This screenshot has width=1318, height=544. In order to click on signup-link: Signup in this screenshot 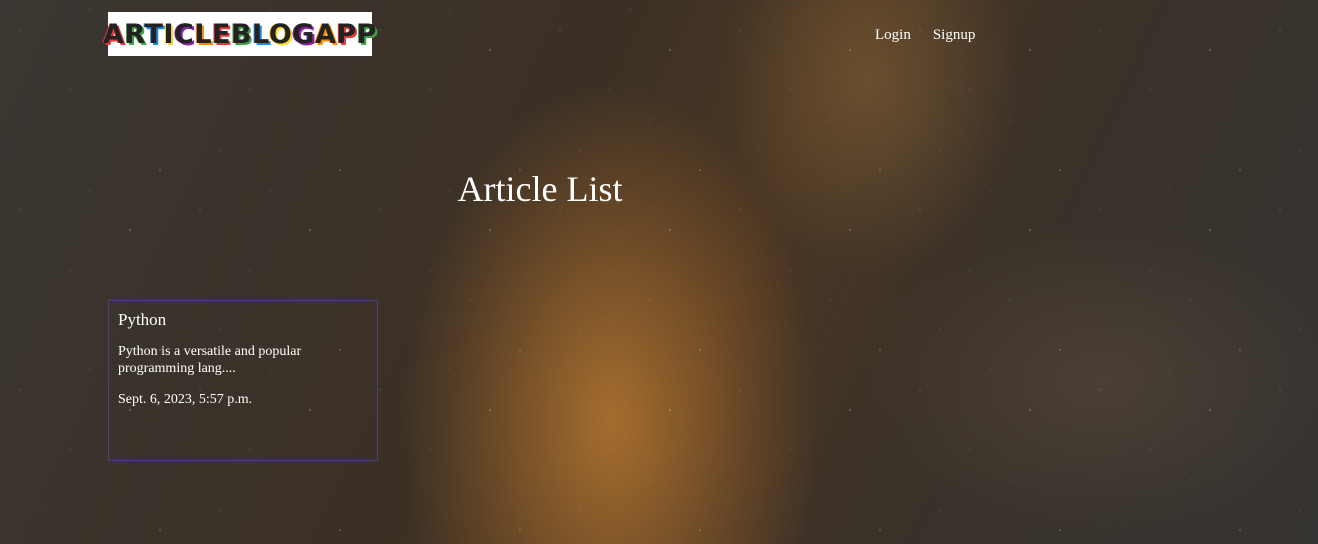, I will do `click(954, 35)`.